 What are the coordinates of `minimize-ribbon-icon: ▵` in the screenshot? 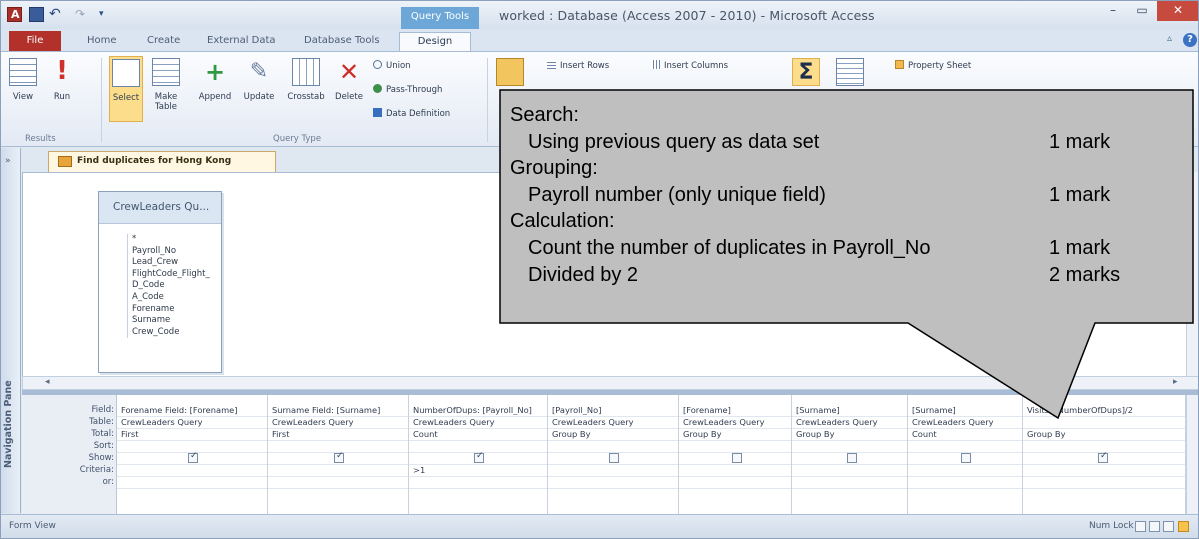 It's located at (1169, 38).